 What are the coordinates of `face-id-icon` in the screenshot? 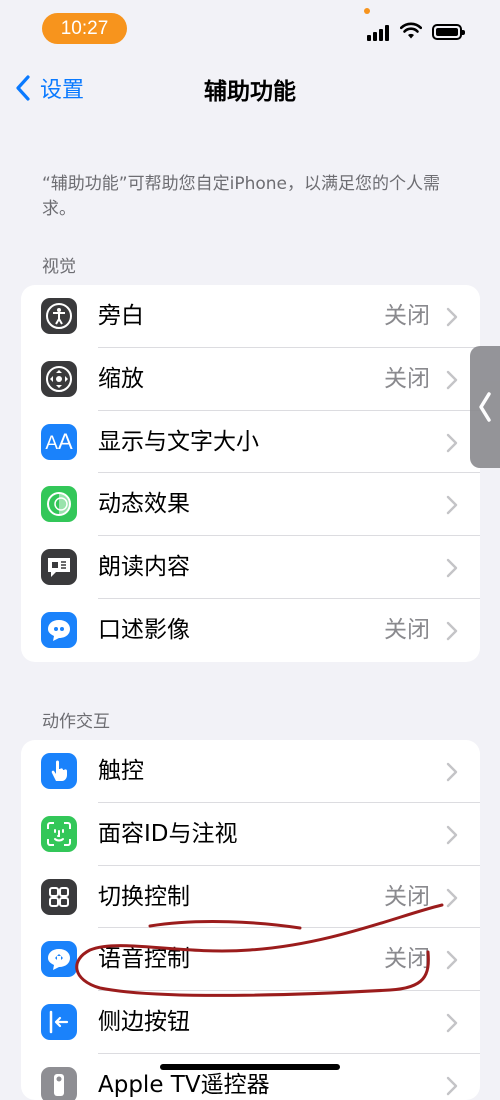 It's located at (59, 833).